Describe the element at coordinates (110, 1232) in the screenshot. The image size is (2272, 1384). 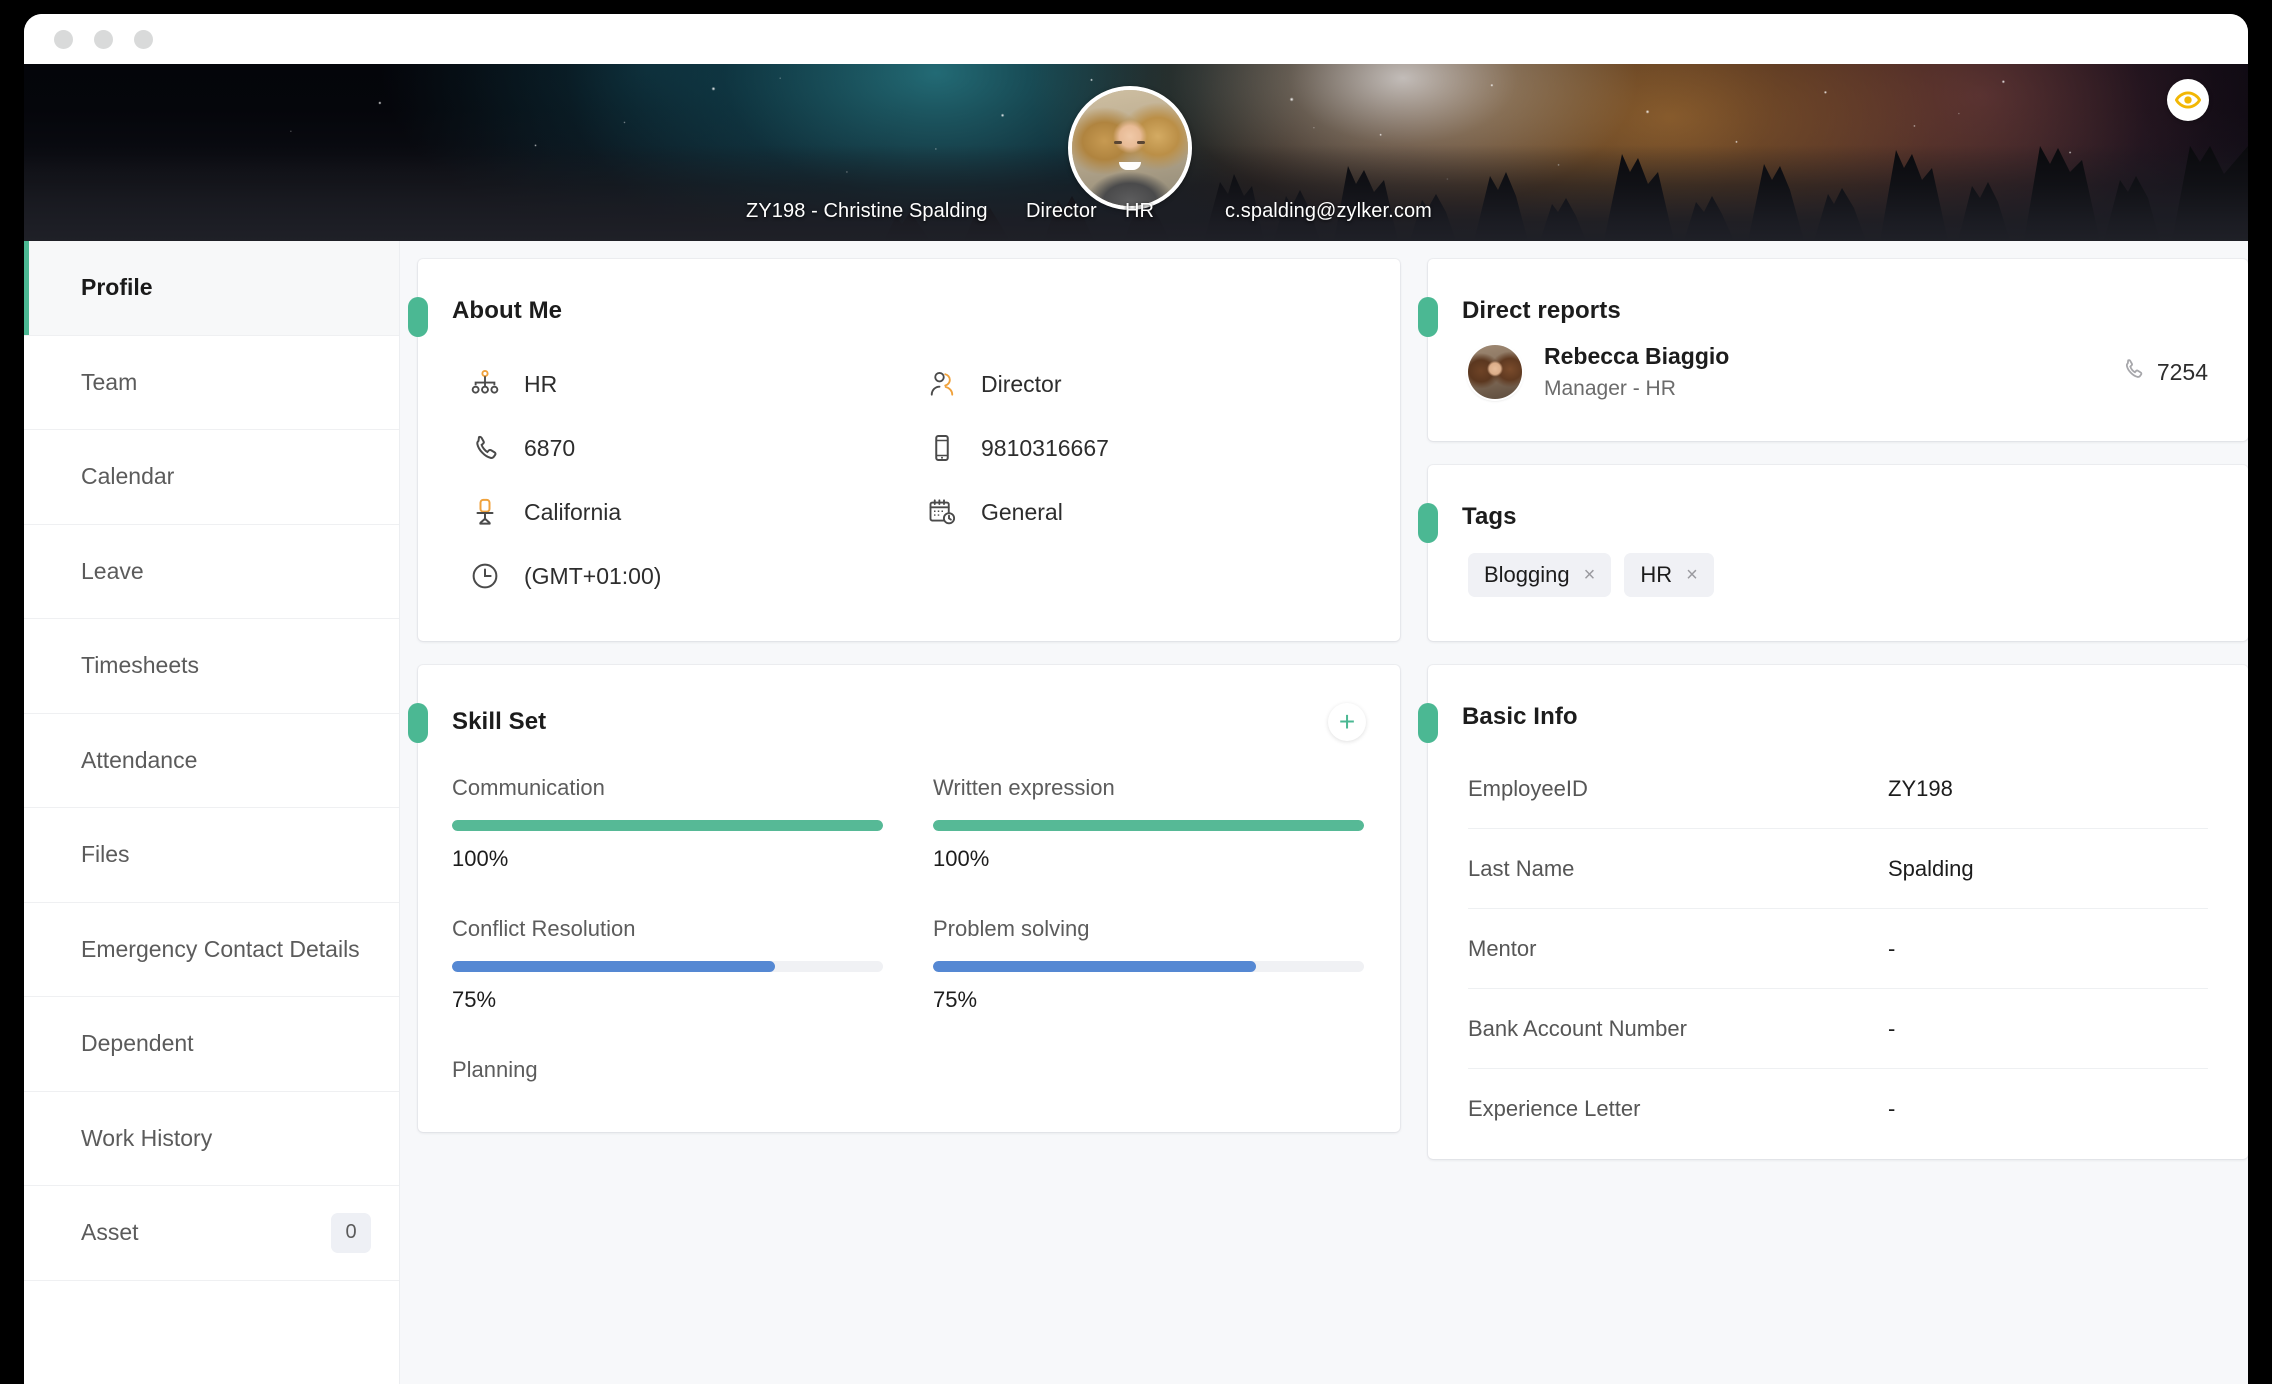
I see `sidebar-item-label: Asset` at that location.